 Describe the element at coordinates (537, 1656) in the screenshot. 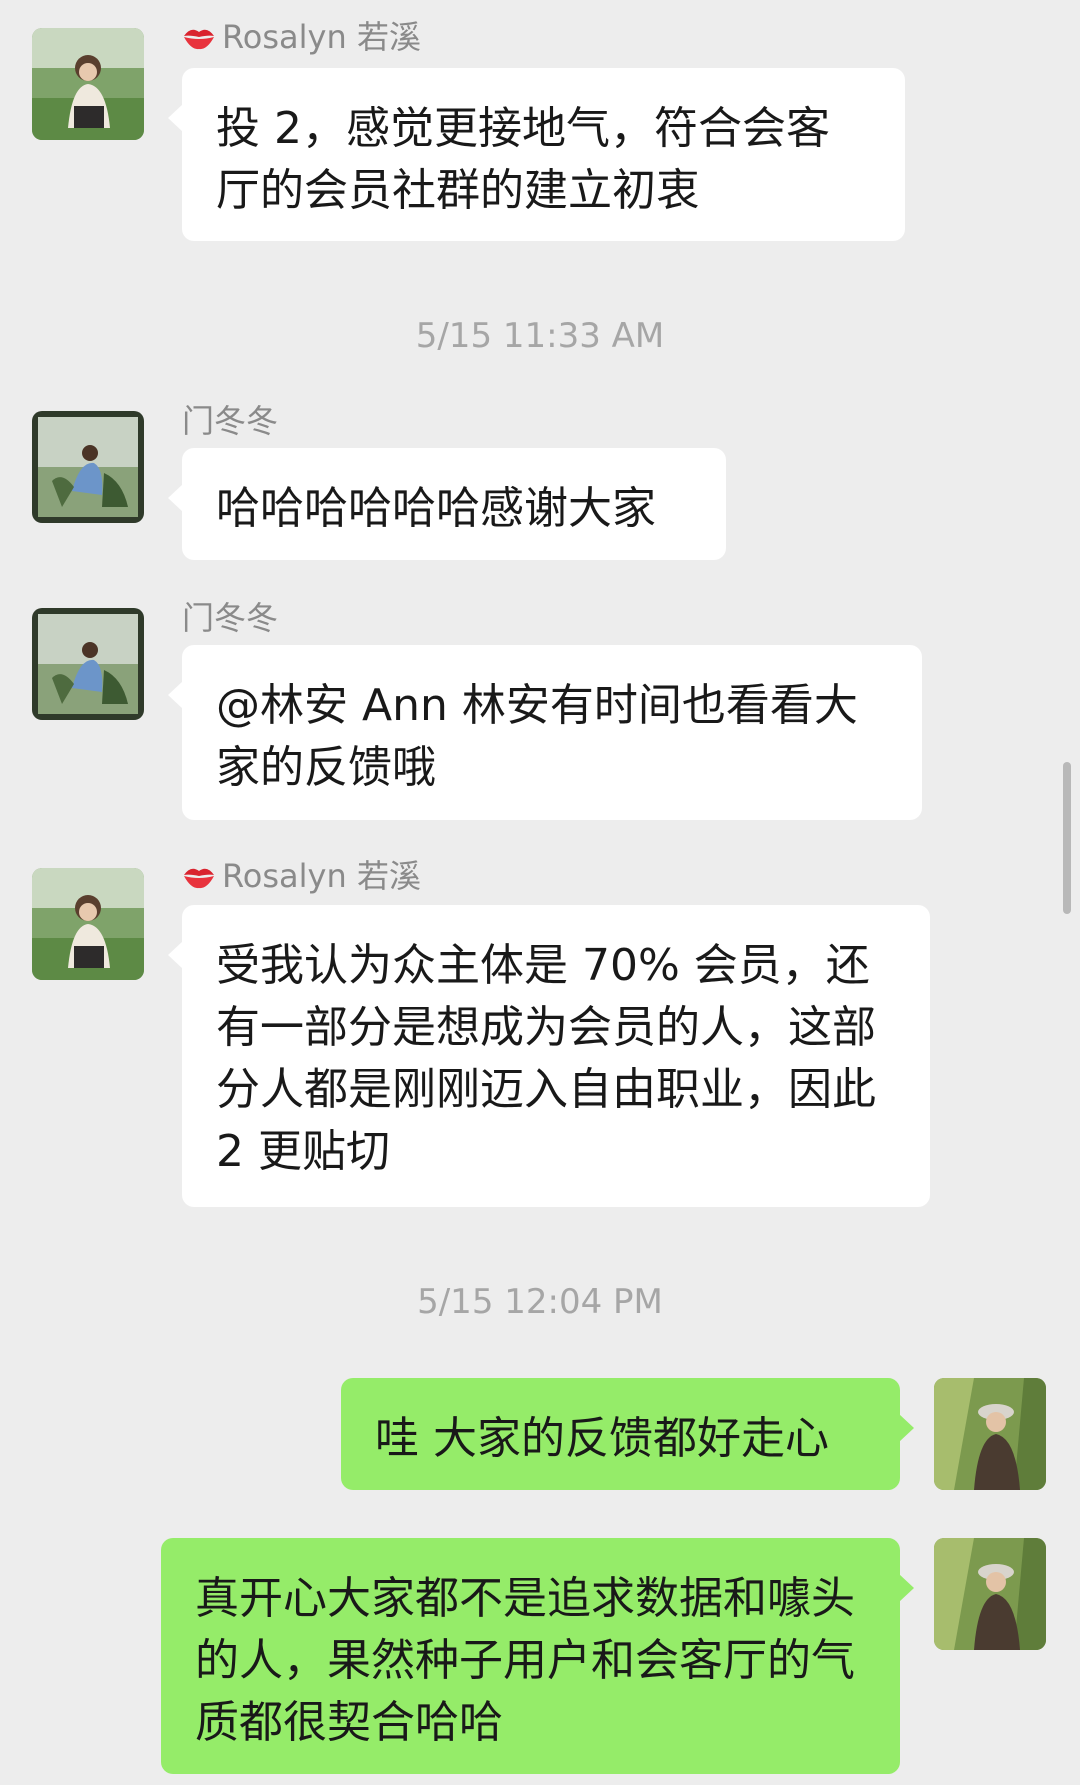

I see `message-bubble: 真开心大家都不是追求数据和噱头的人，果然种子用户和会客厅的气质都很契合哈哈` at that location.